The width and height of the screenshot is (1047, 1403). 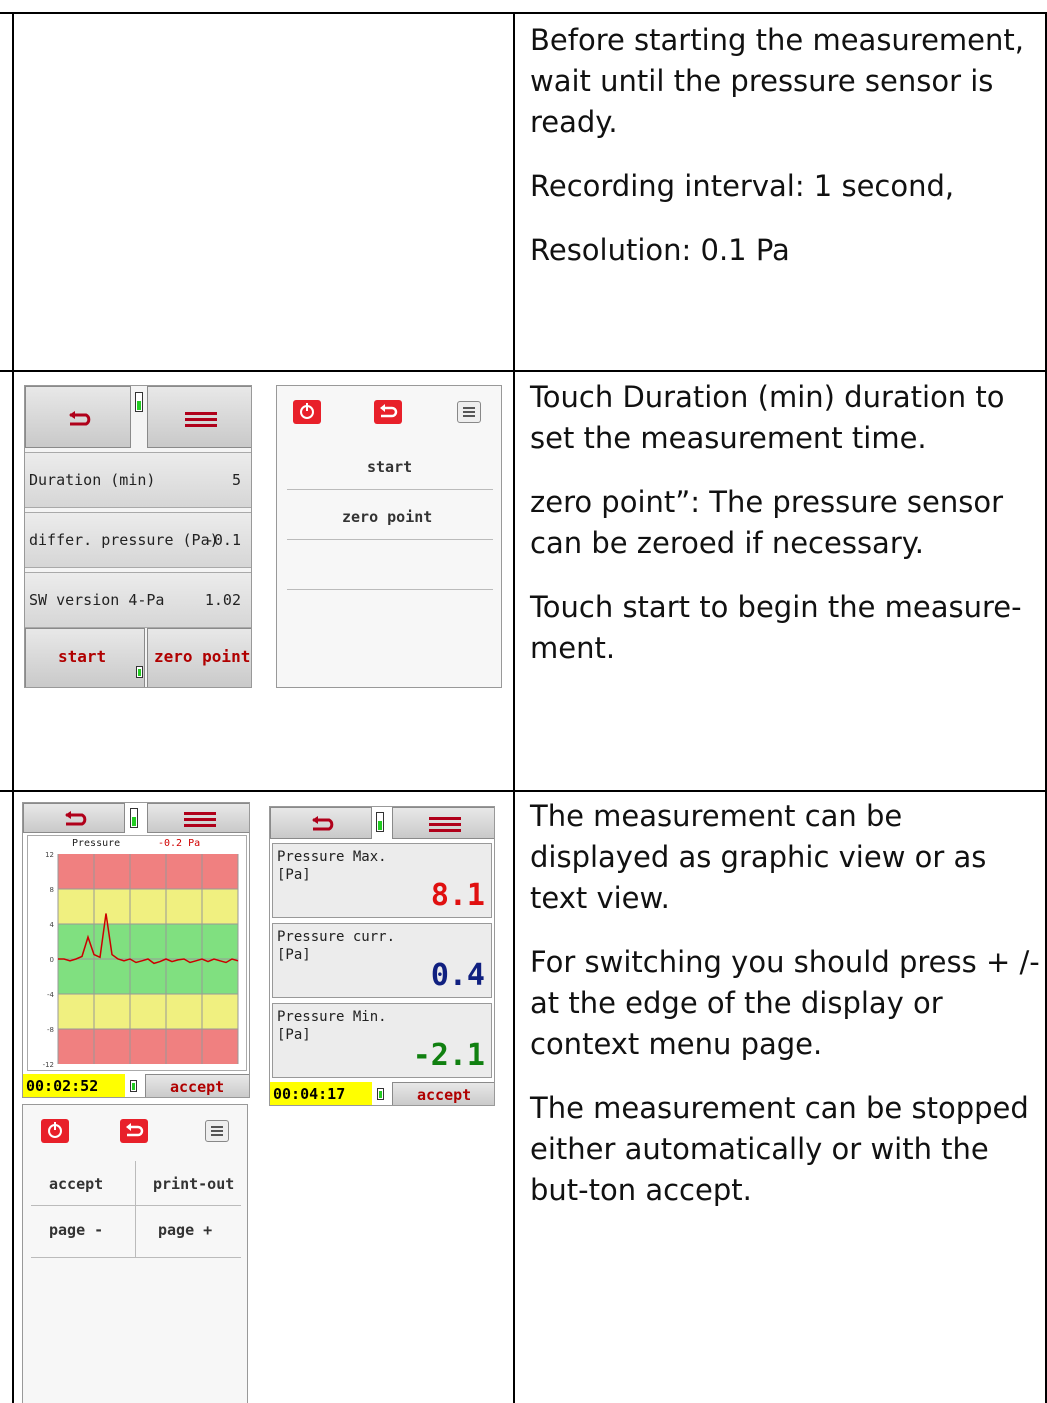 What do you see at coordinates (222, 600) in the screenshot?
I see `setting-value: 1.02` at bounding box center [222, 600].